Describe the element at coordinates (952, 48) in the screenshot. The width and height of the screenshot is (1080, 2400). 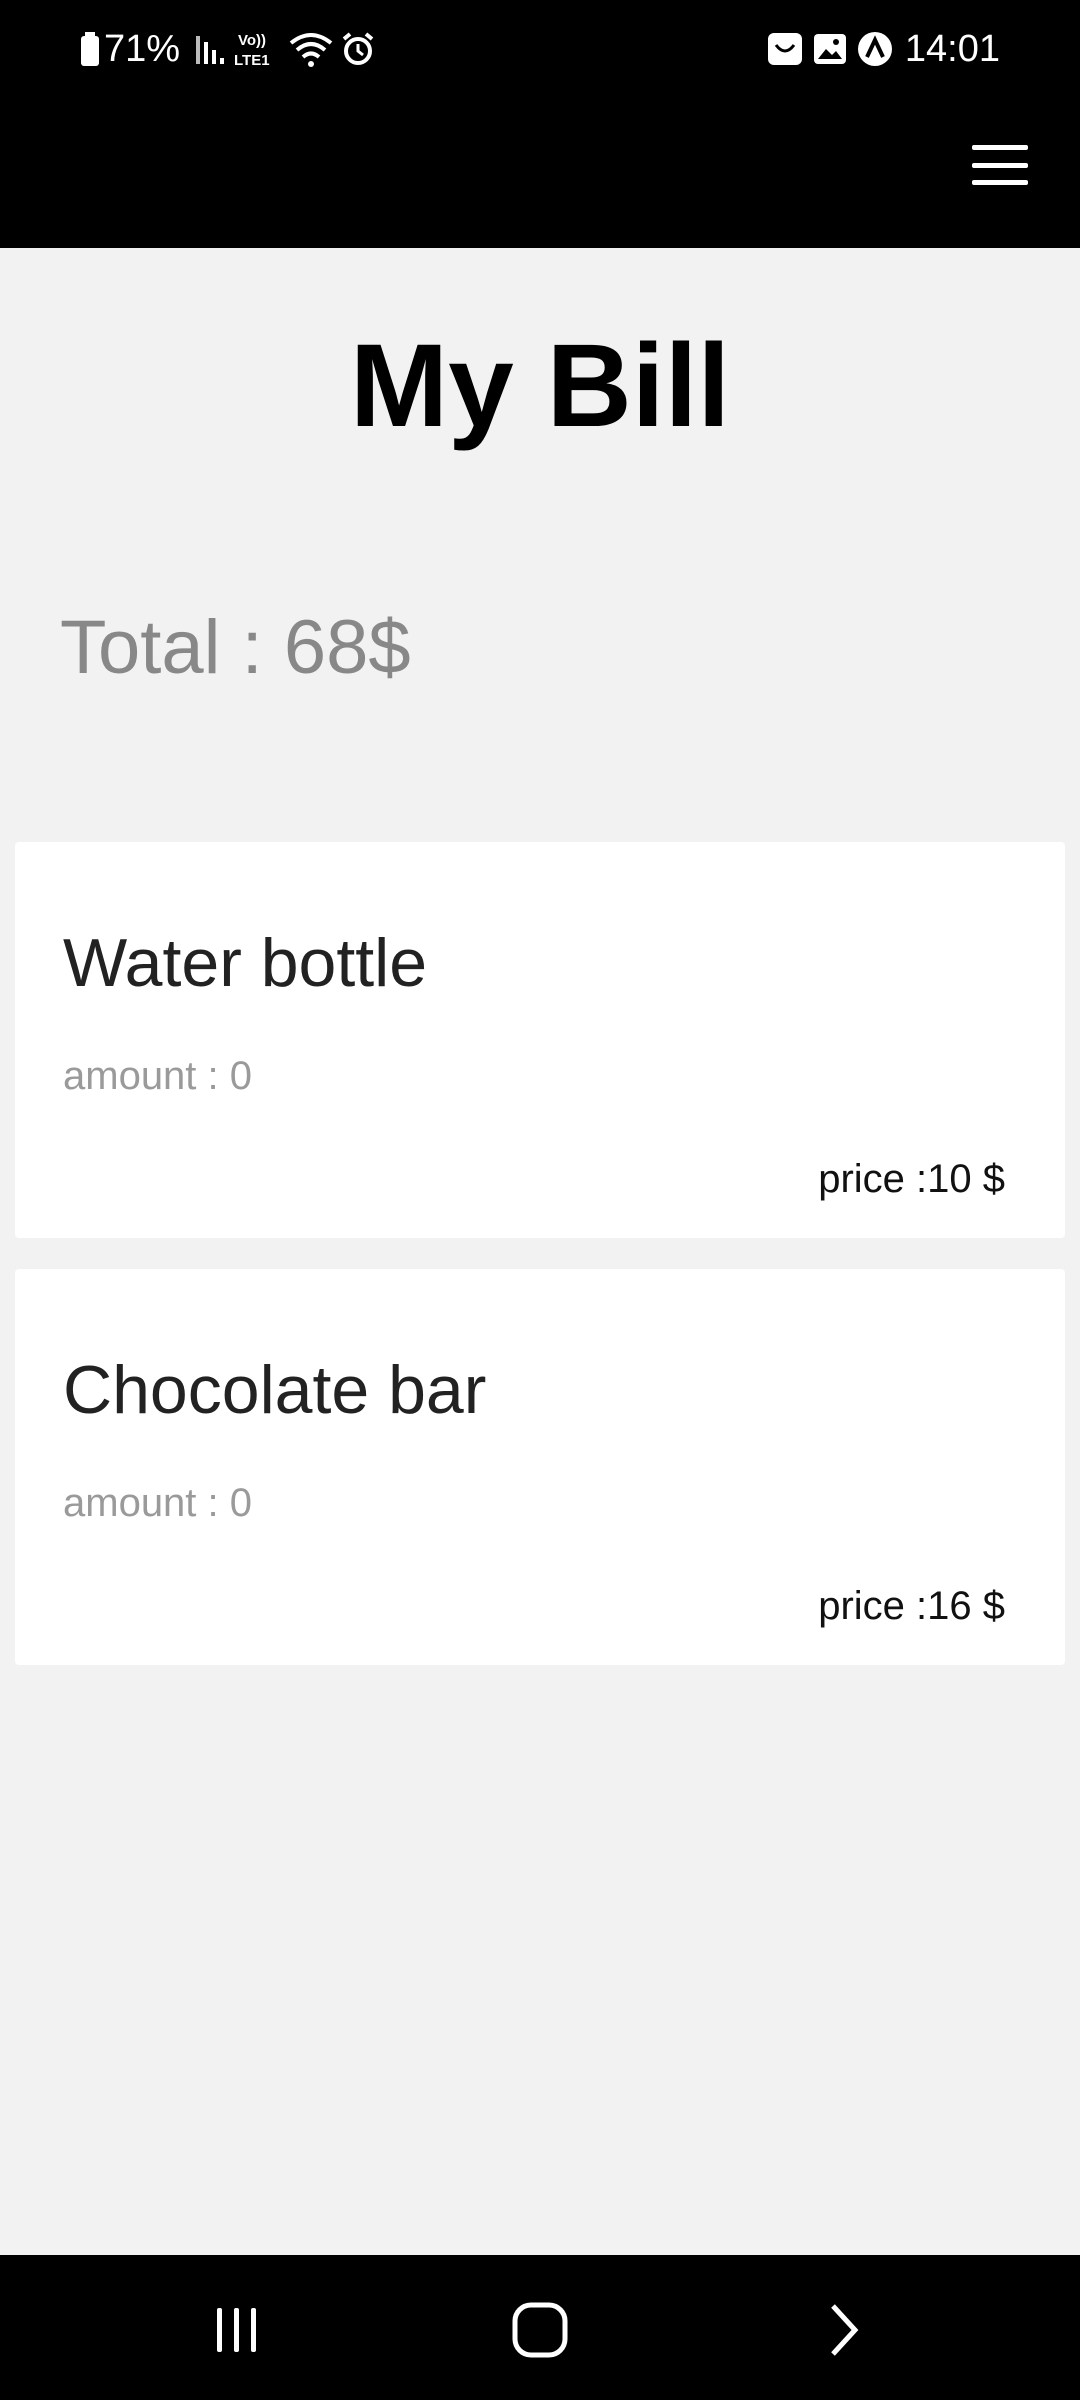
I see `clock: 14:01` at that location.